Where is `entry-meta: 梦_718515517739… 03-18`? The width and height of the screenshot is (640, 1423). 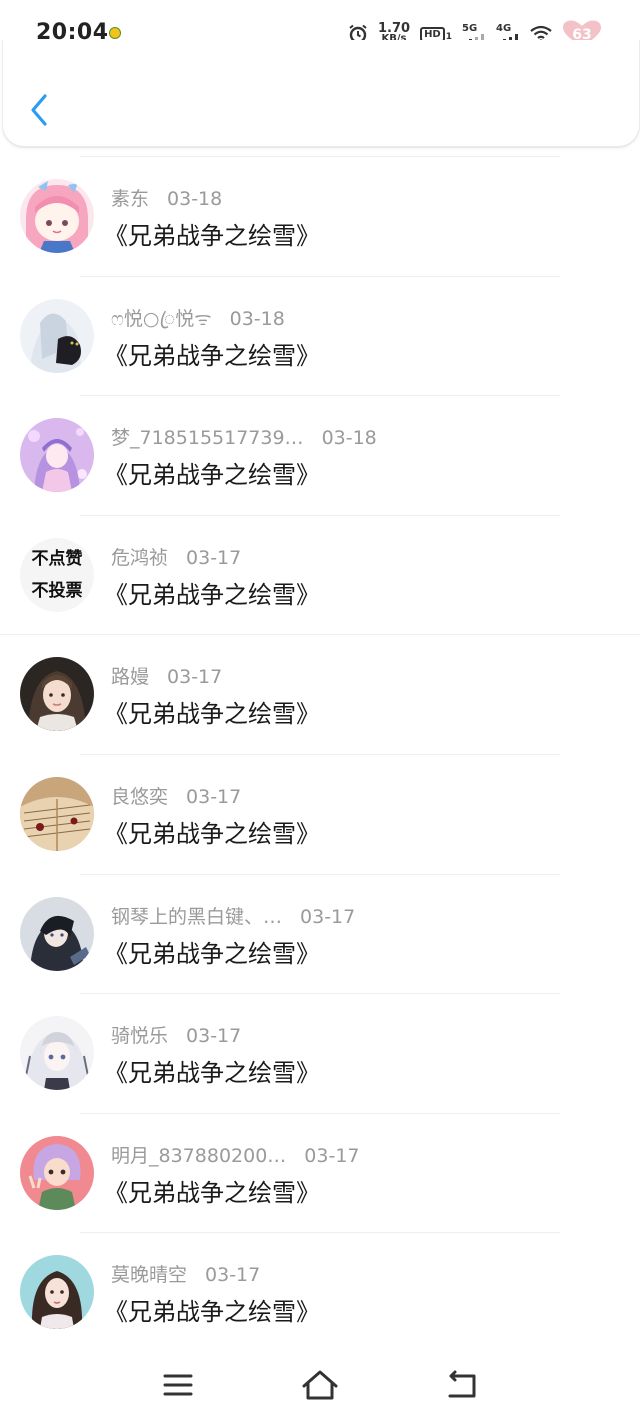 entry-meta: 梦_718515517739… 03-18 is located at coordinates (244, 436).